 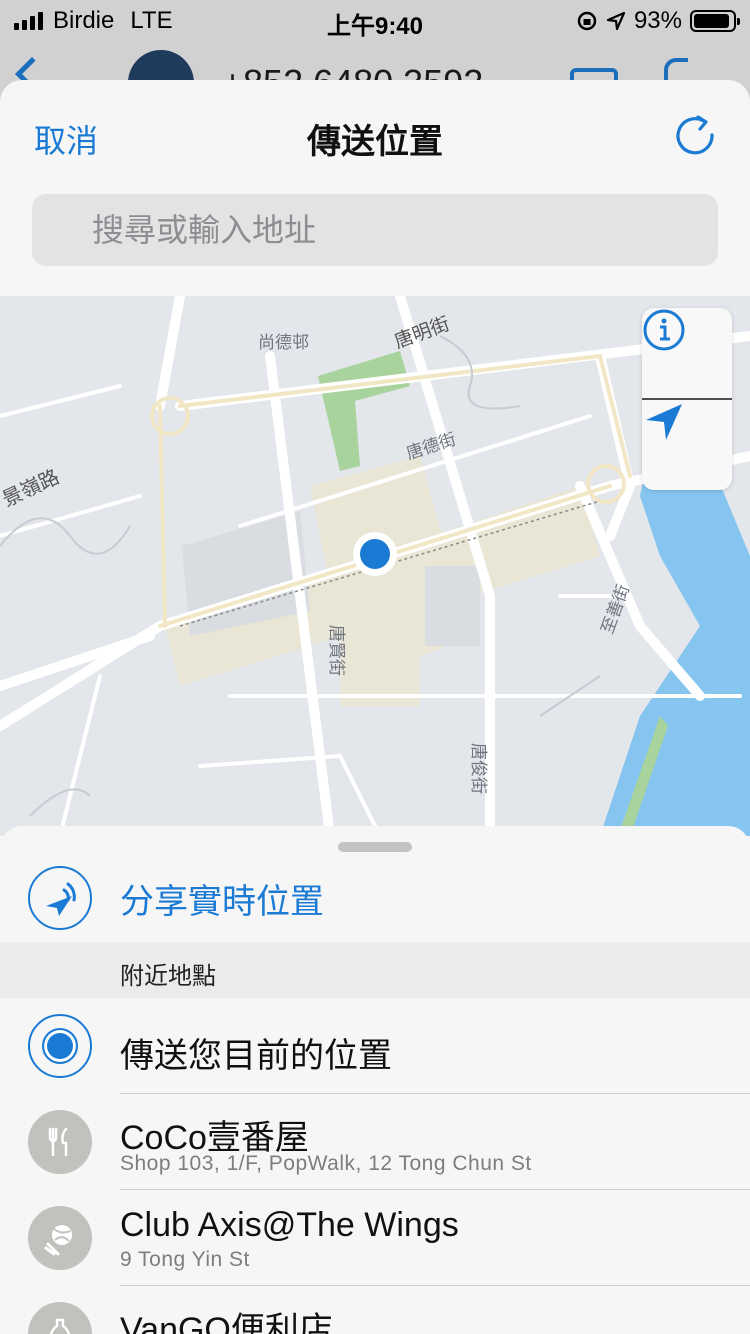 What do you see at coordinates (185, 1259) in the screenshot?
I see `list-item-subtitle: 9 Tong Yin St` at bounding box center [185, 1259].